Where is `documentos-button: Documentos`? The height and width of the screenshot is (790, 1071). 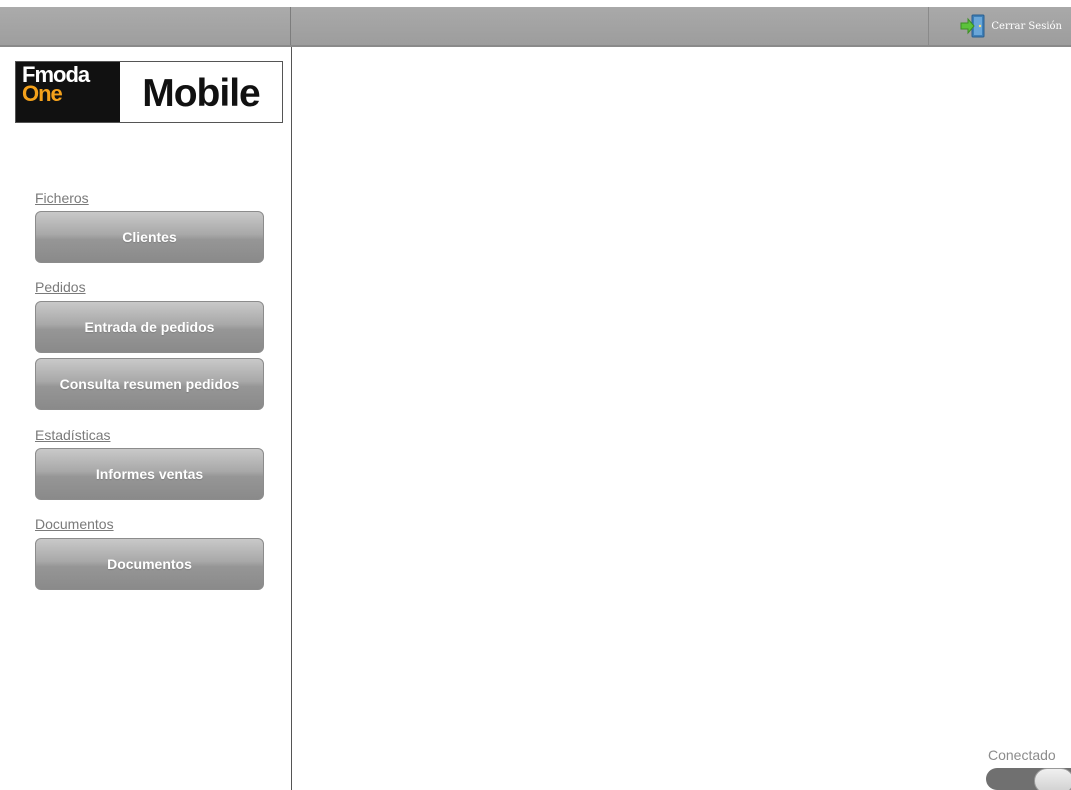
documentos-button: Documentos is located at coordinates (149, 564).